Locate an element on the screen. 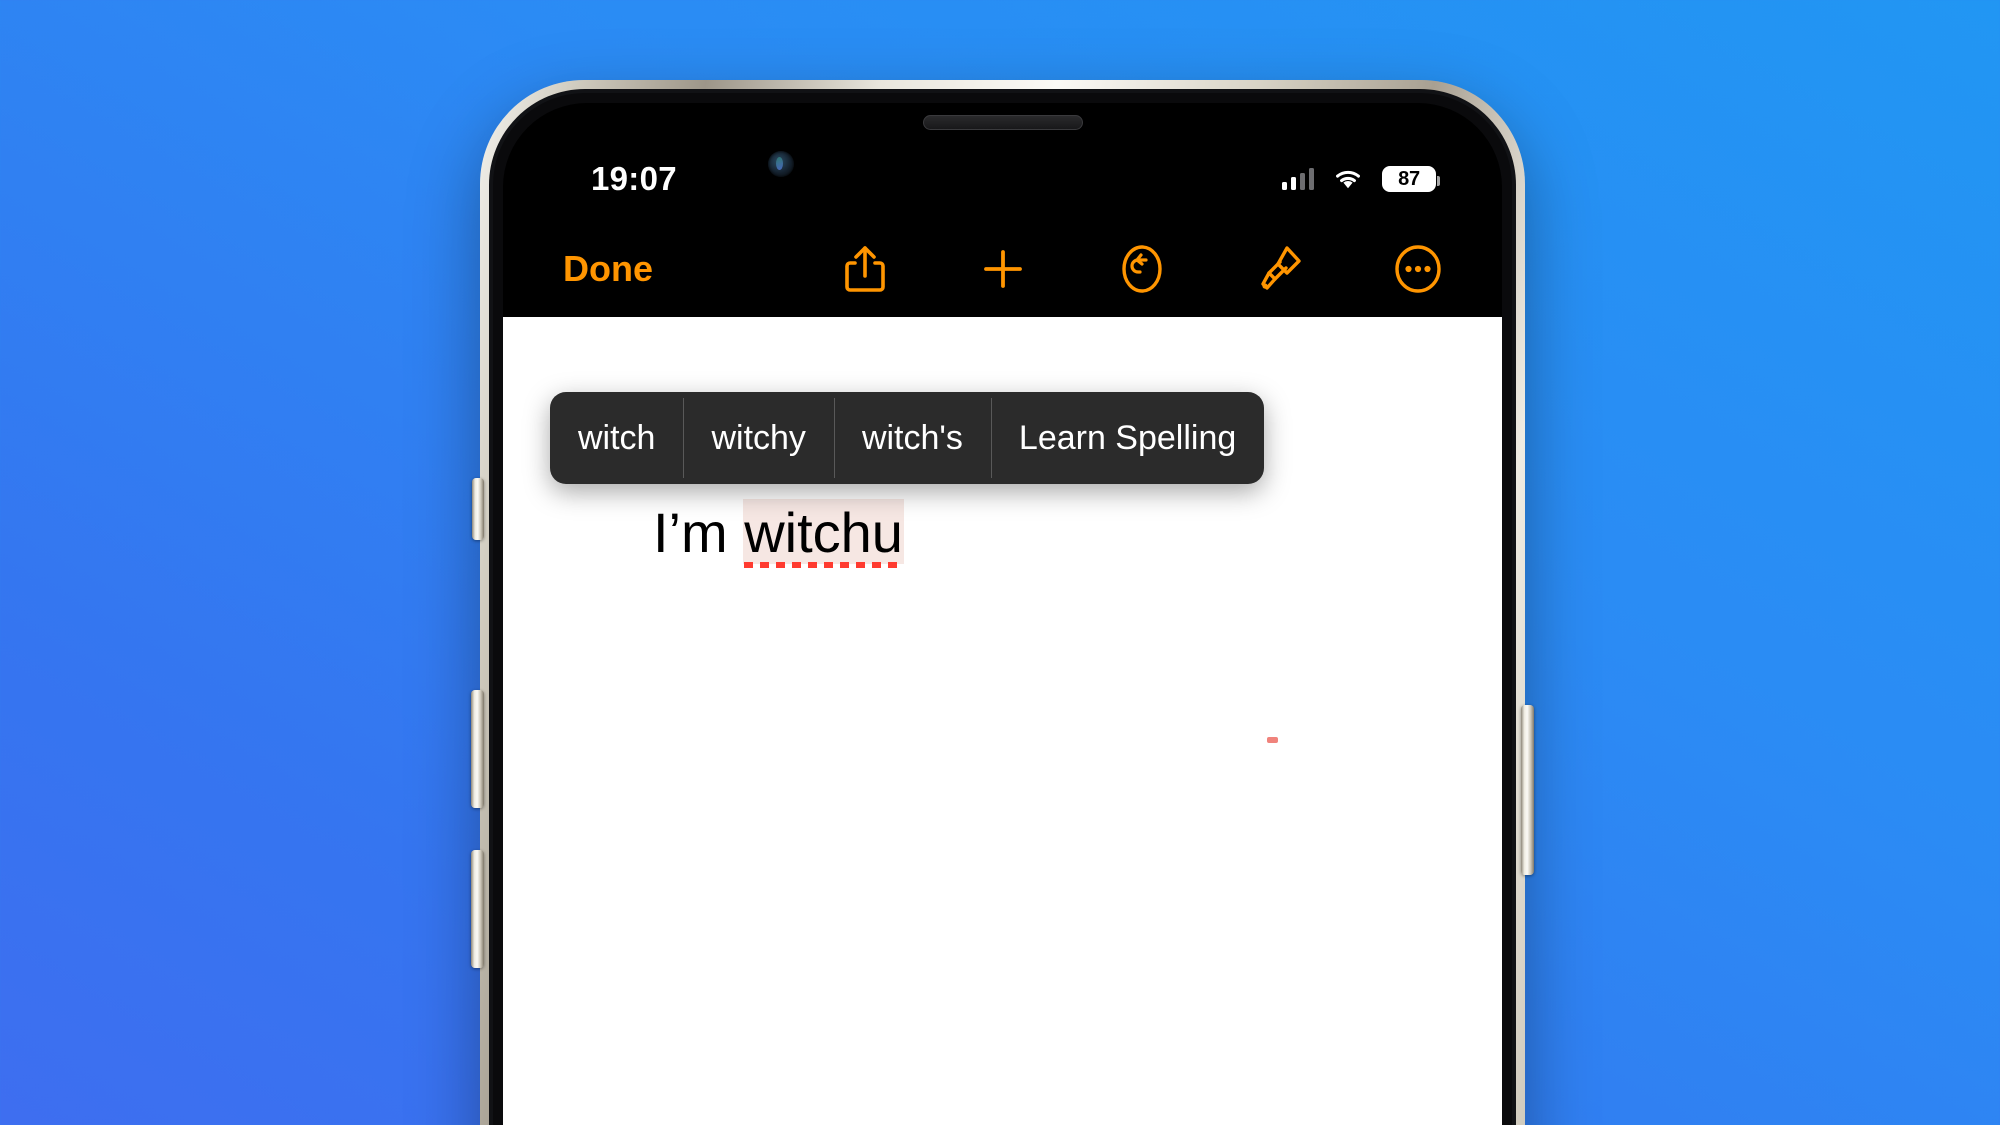 The width and height of the screenshot is (2000, 1125). add-button is located at coordinates (1003, 269).